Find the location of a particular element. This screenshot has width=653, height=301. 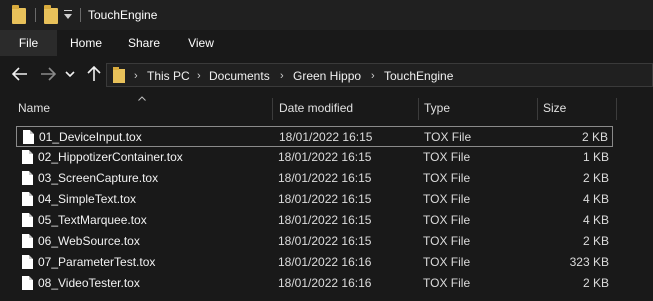

tab-file: File is located at coordinates (28, 43).